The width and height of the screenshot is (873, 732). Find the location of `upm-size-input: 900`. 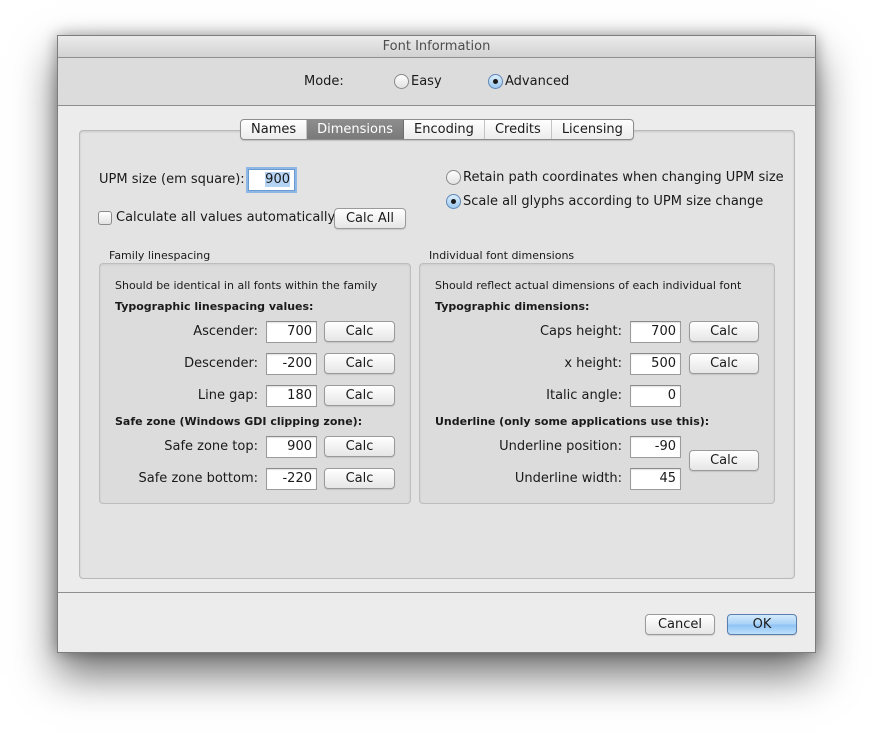

upm-size-input: 900 is located at coordinates (271, 180).